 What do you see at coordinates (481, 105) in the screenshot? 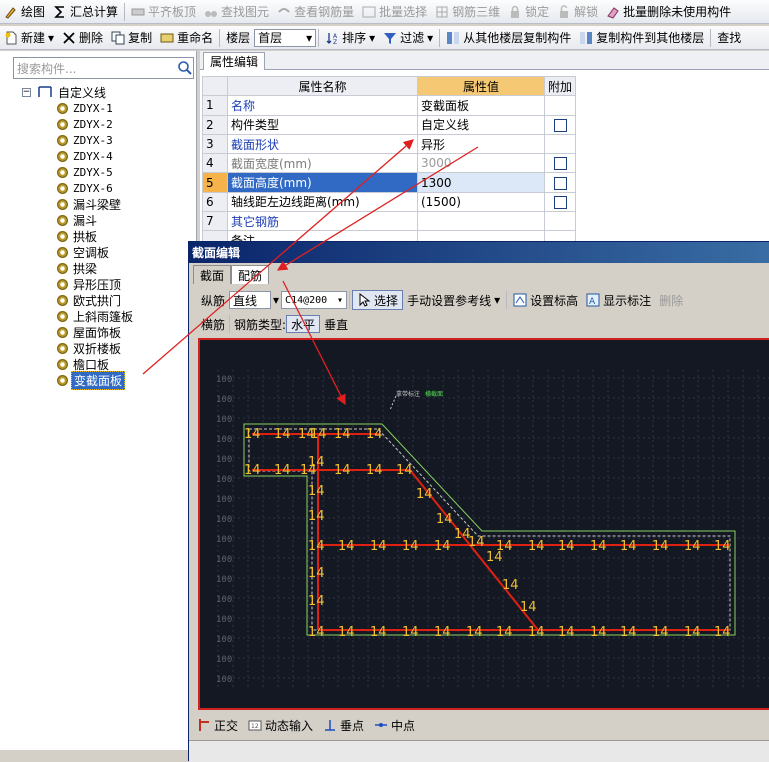
I see `property-value: 变截面板` at bounding box center [481, 105].